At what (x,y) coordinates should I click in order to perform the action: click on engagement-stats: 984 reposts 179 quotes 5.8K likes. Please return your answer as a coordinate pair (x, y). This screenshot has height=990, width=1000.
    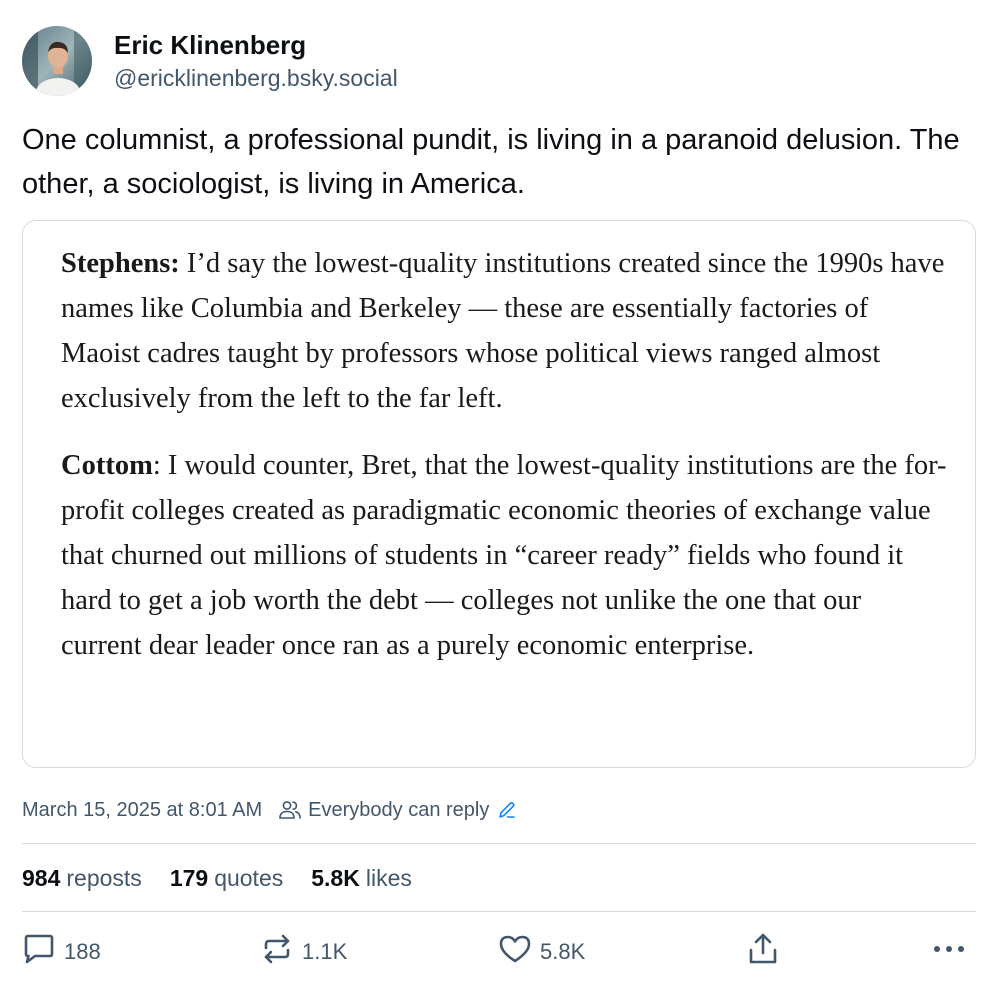
    Looking at the image, I should click on (231, 878).